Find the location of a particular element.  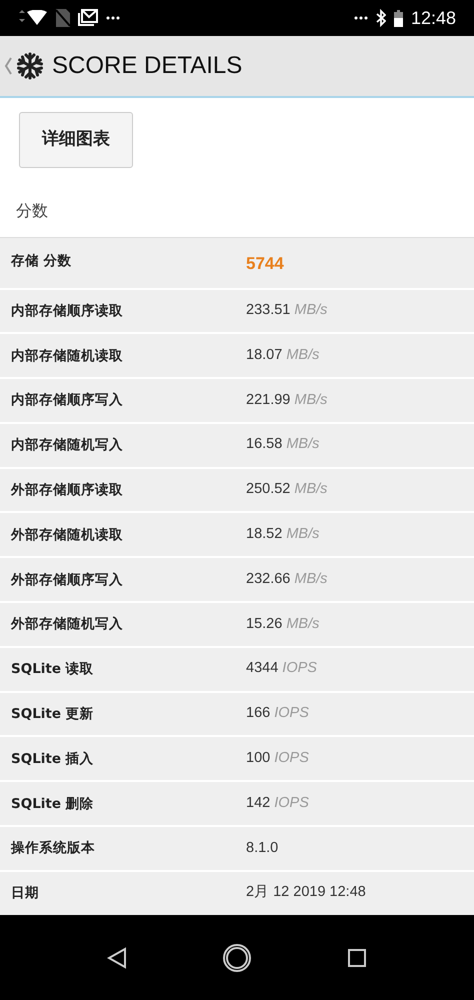

row-label: 内部存储随机写入 is located at coordinates (67, 446).